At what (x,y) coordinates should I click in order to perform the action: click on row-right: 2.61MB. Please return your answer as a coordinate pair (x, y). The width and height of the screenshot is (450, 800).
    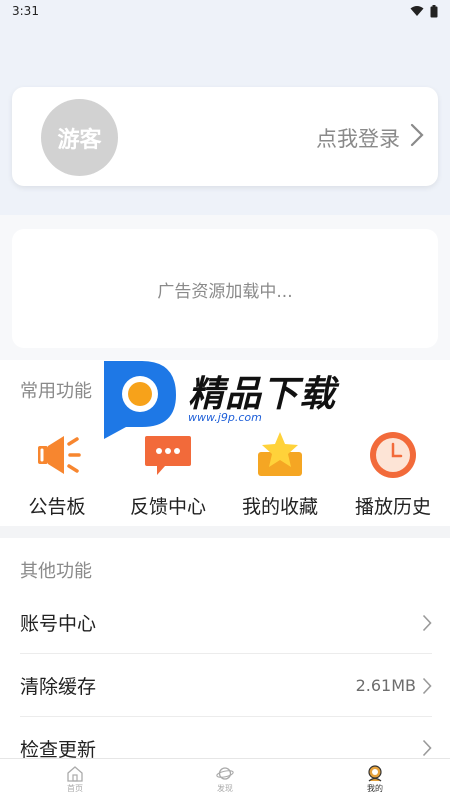
    Looking at the image, I should click on (394, 685).